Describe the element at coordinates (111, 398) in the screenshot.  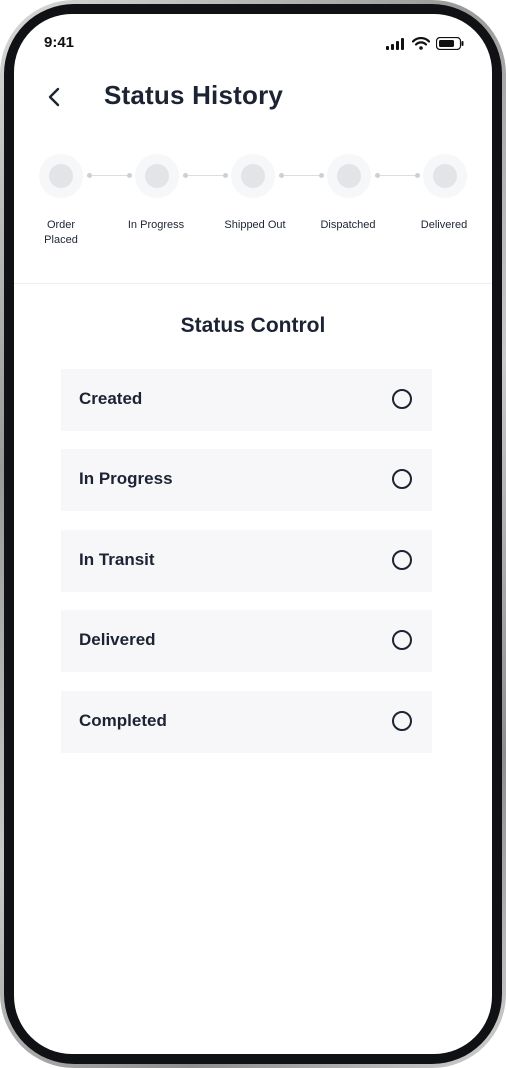
I see `option-label: Created` at that location.